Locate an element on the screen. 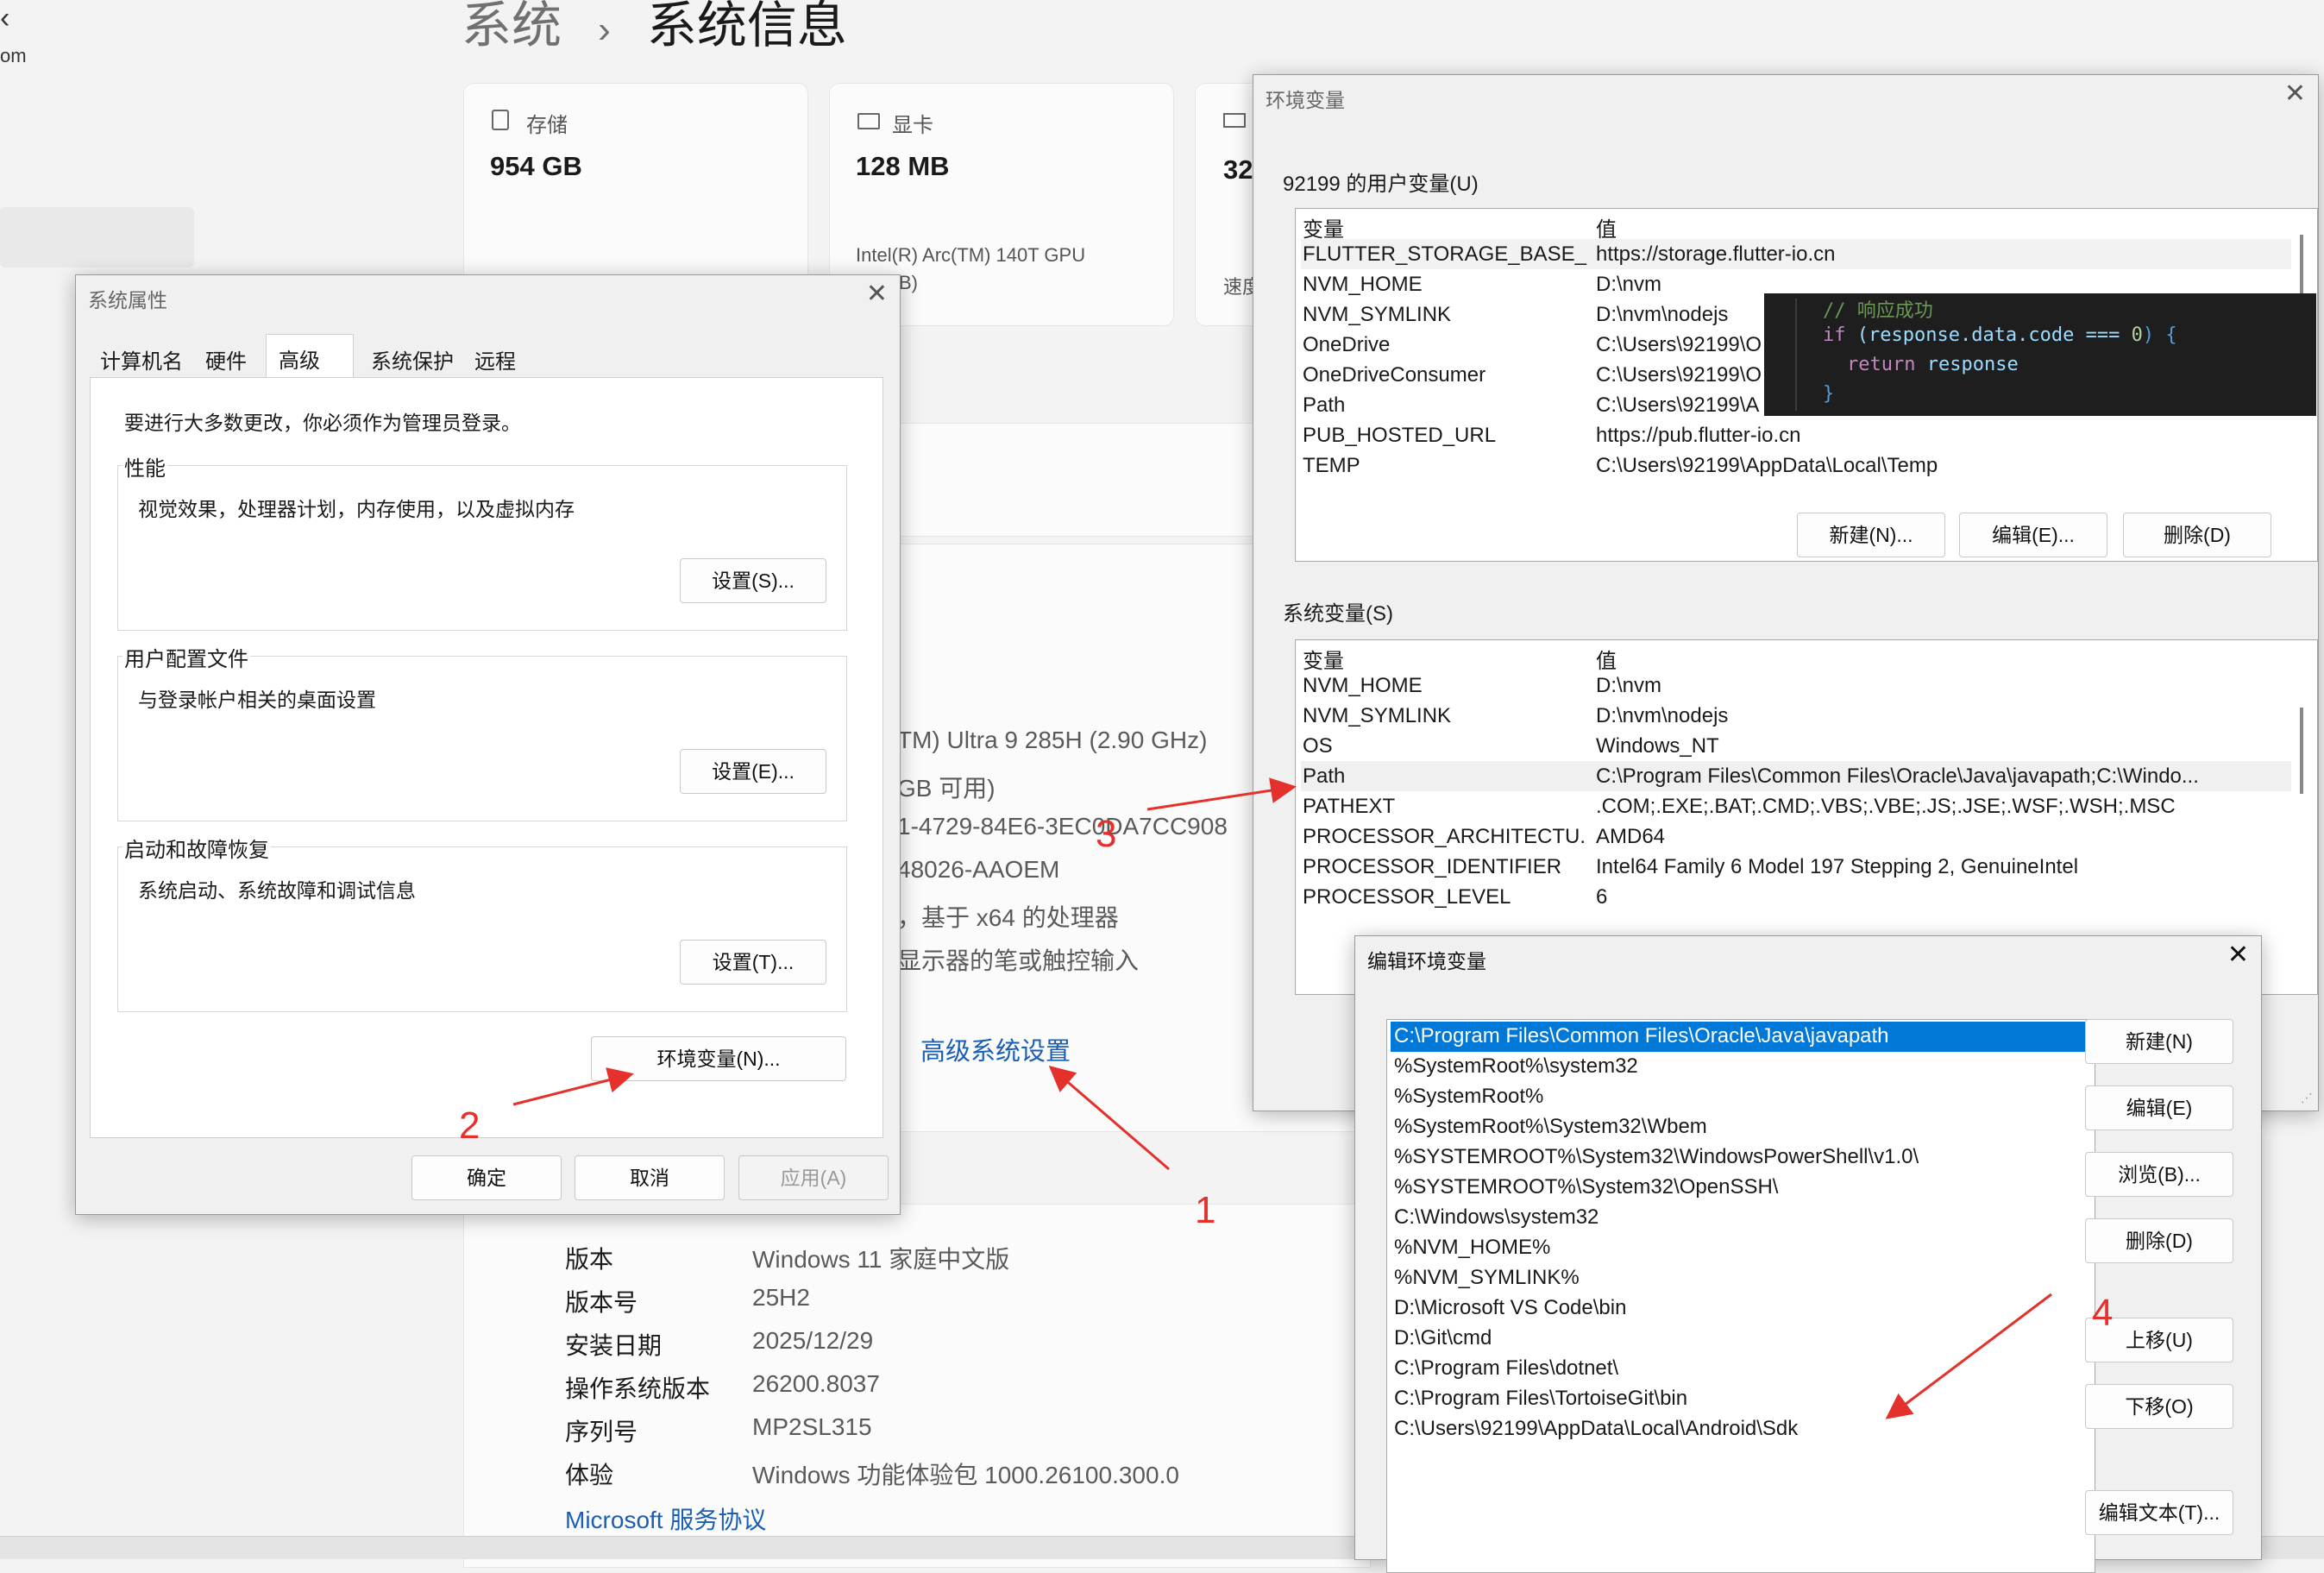 Image resolution: width=2324 pixels, height=1573 pixels. annotation-number-2: 2 is located at coordinates (470, 1125).